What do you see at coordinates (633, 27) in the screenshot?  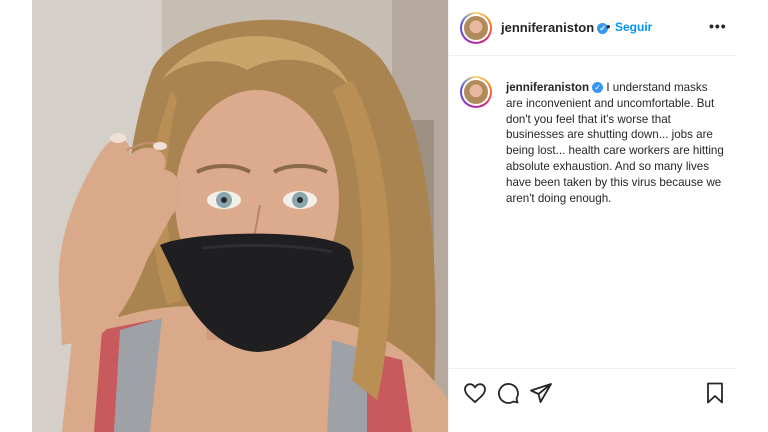 I see `follow-button: Seguir` at bounding box center [633, 27].